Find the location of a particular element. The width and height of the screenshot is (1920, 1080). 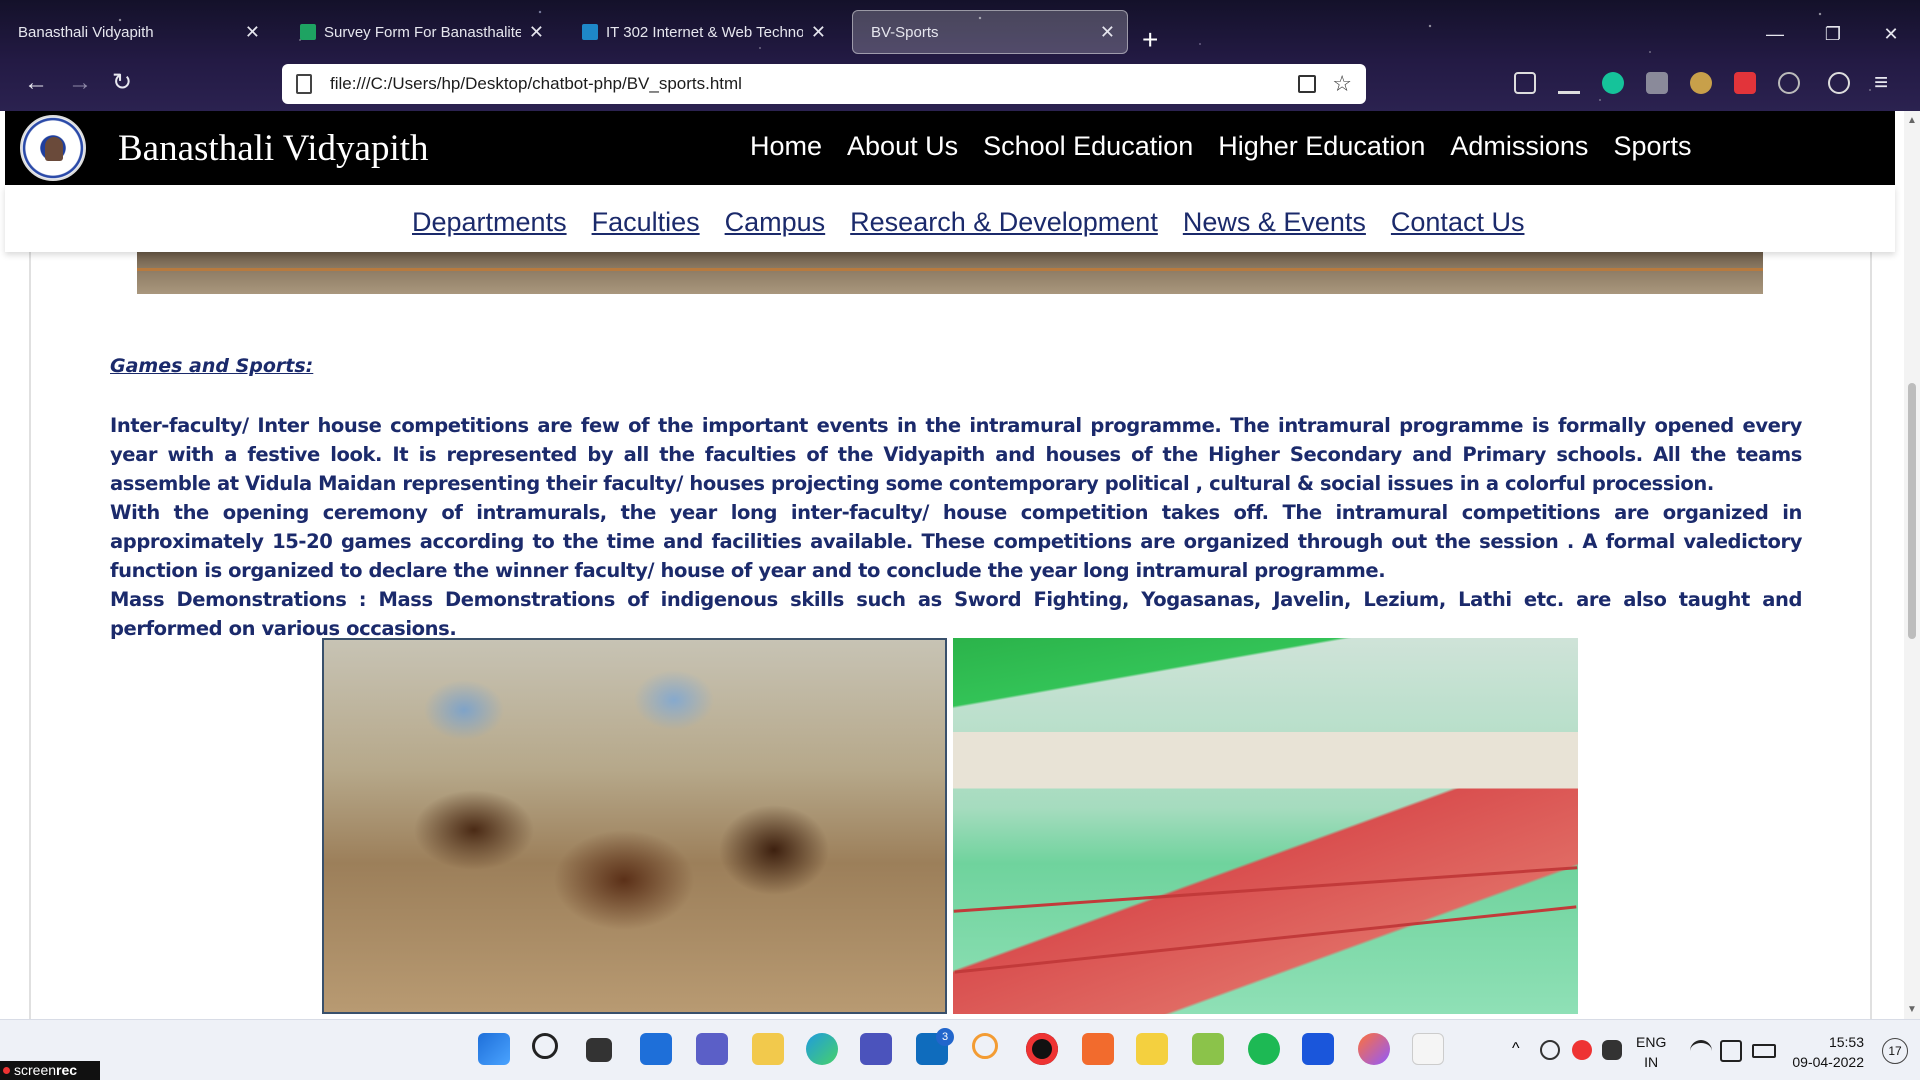

sync-icon is located at coordinates (1582, 1050).